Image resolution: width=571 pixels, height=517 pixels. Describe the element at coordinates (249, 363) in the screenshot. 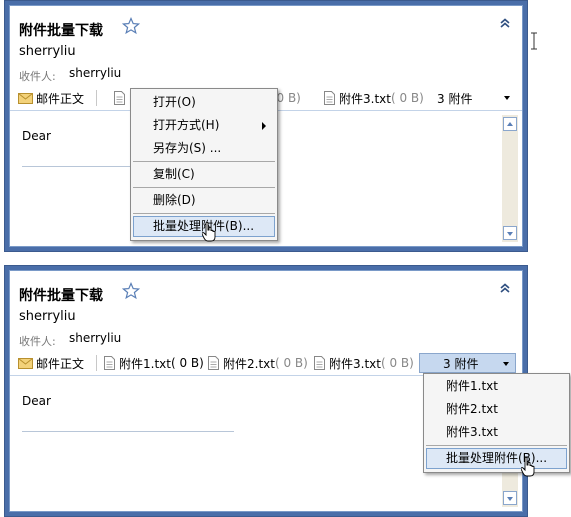

I see `attachment-name: 附件2.txt` at that location.